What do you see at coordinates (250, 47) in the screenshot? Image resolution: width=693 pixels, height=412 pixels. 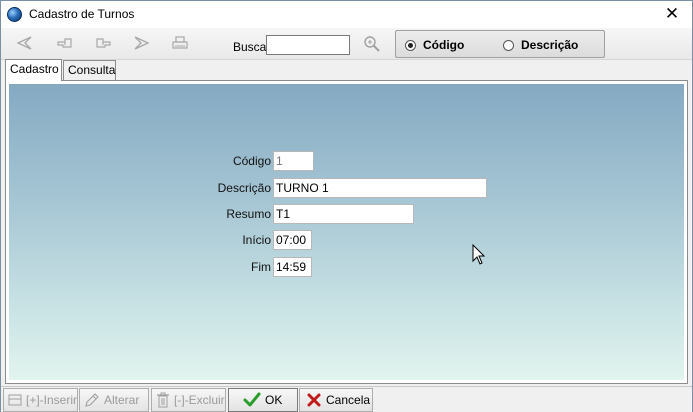 I see `busca-label: Busca` at bounding box center [250, 47].